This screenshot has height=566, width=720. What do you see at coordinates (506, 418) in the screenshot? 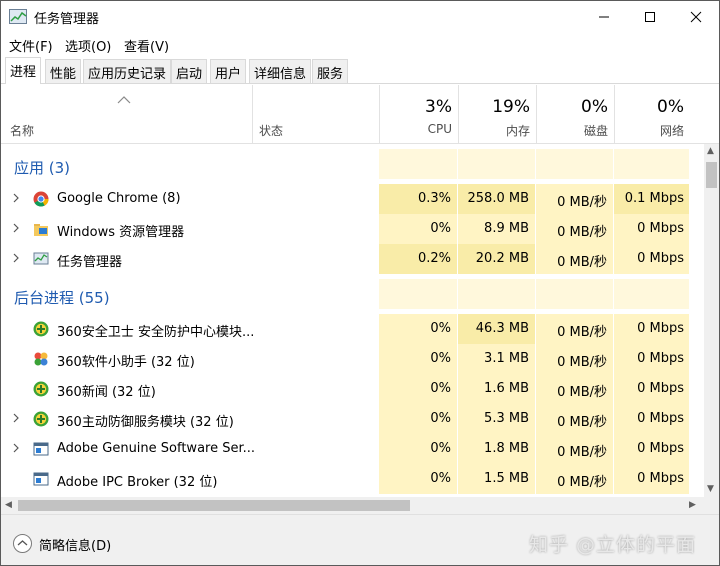
I see `memory-value: 5.3 MB` at bounding box center [506, 418].